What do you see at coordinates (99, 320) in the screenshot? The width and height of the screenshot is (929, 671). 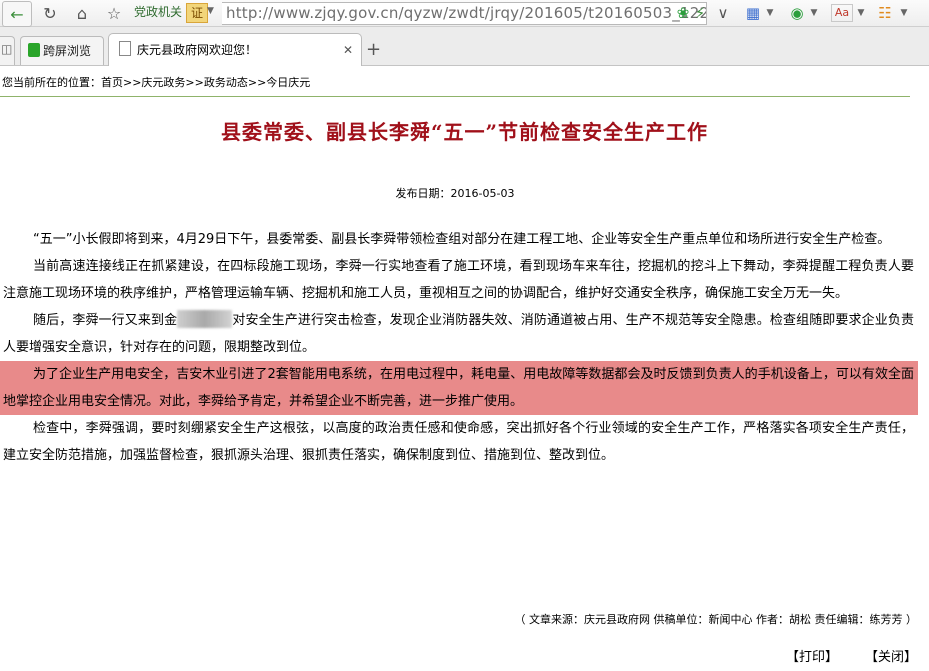 I see `paragraph-lead: 随后，李舜一行又来到` at bounding box center [99, 320].